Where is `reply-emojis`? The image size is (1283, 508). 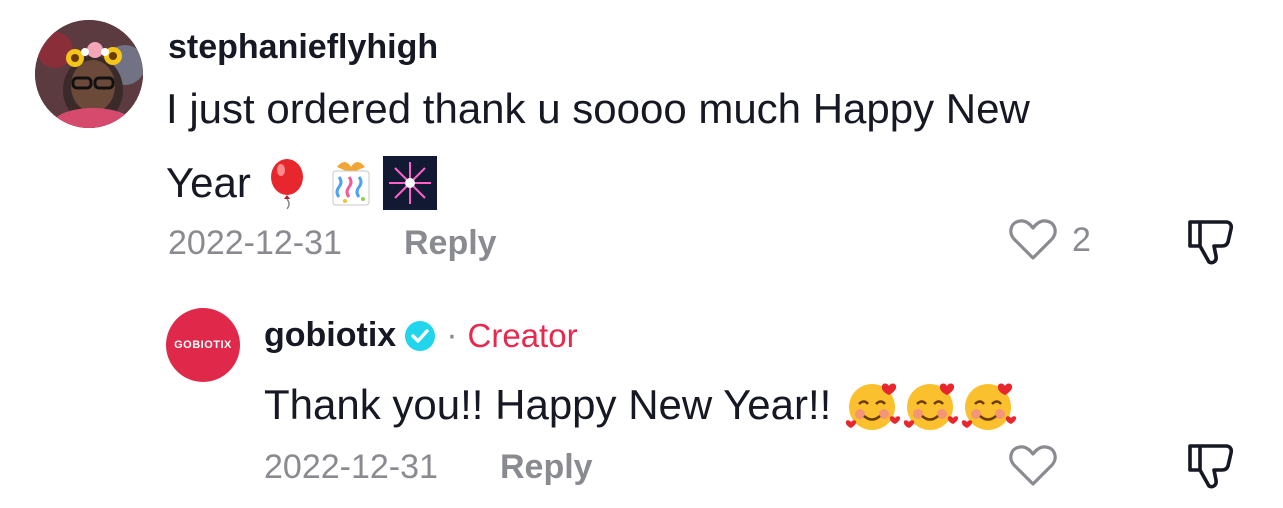
reply-emojis is located at coordinates (932, 405).